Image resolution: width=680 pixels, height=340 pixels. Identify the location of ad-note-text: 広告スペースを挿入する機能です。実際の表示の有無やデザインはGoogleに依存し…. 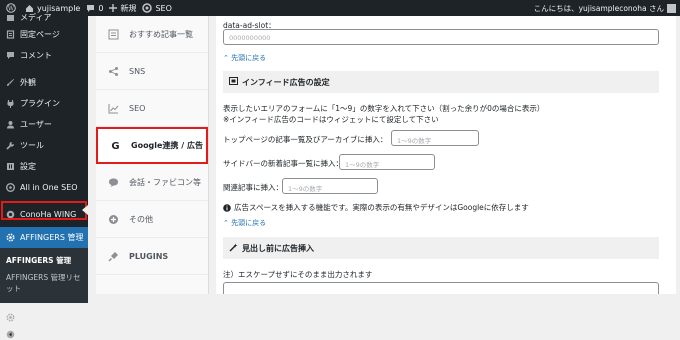
(381, 207).